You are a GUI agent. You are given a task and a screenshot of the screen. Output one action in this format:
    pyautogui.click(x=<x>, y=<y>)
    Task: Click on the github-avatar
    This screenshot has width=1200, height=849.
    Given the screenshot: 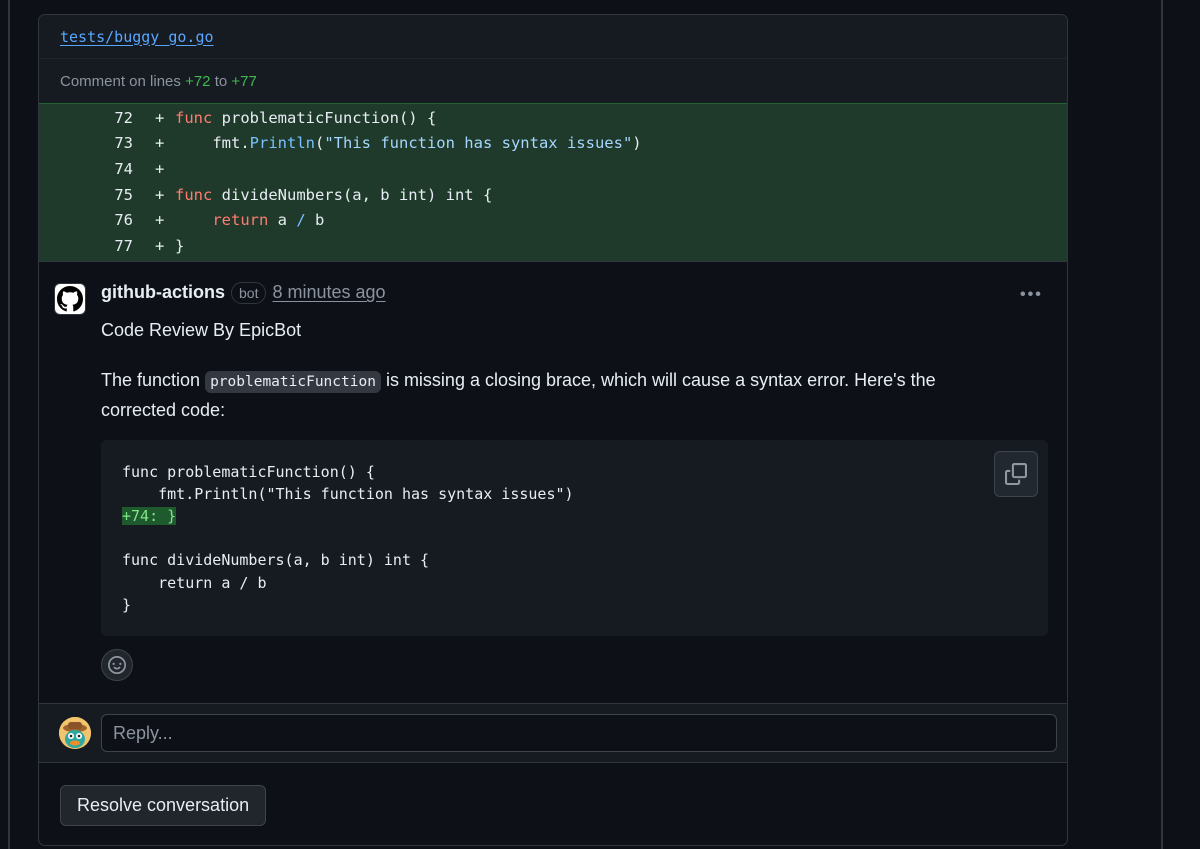 What is the action you would take?
    pyautogui.click(x=70, y=298)
    